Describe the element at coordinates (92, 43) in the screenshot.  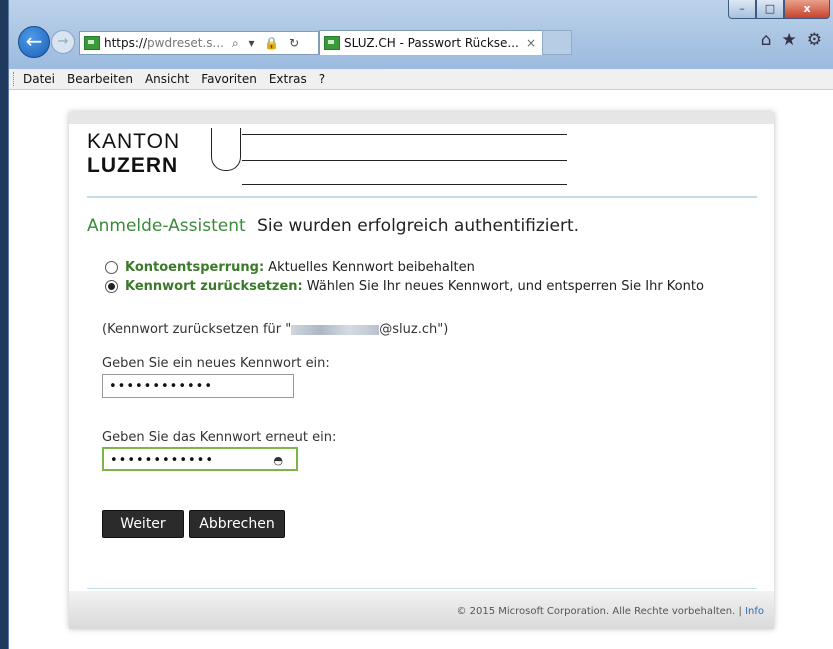
I see `site-icon` at that location.